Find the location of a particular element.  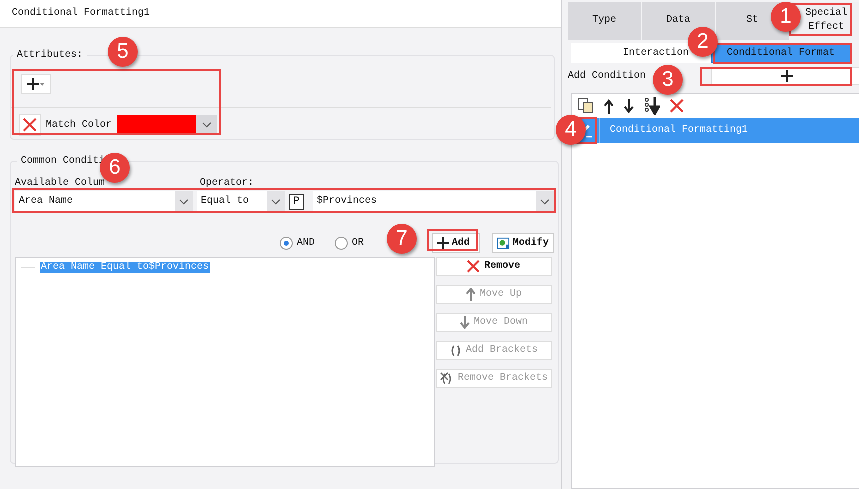

step-callout-tooltip: 3 is located at coordinates (668, 80).